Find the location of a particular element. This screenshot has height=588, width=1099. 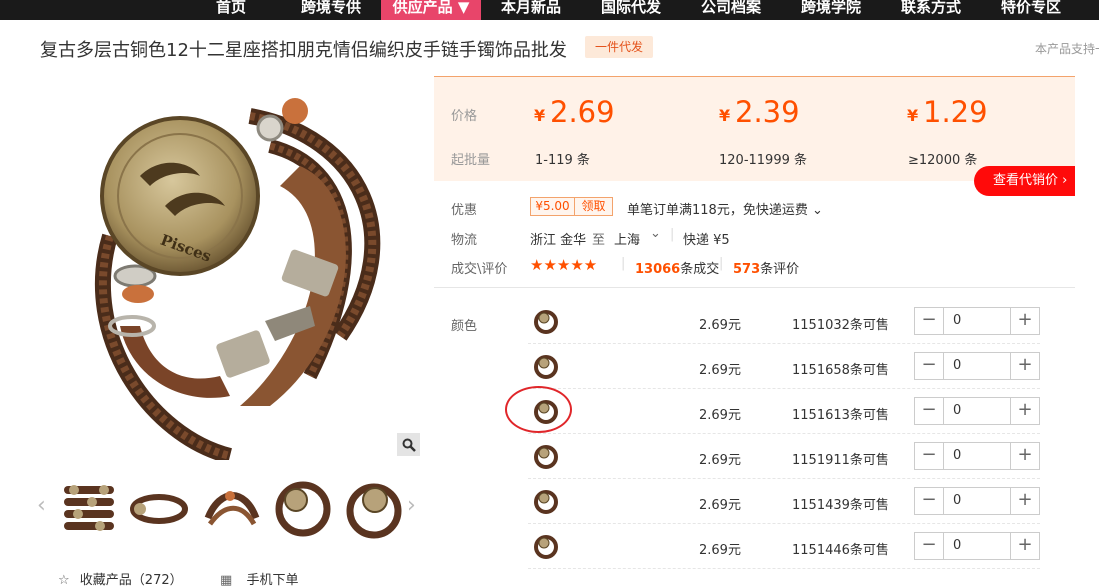

section-divider is located at coordinates (754, 287).